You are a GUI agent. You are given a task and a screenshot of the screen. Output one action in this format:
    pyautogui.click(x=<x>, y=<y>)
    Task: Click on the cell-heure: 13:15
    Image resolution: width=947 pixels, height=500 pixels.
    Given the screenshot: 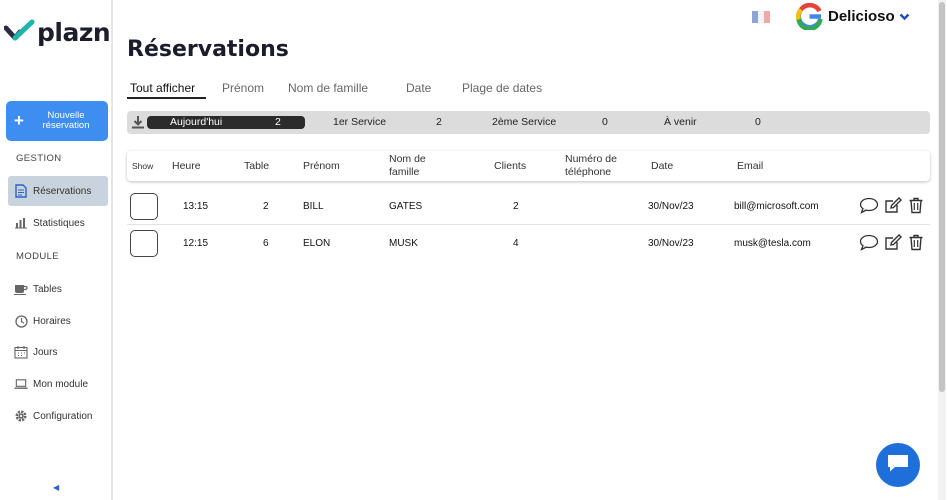 What is the action you would take?
    pyautogui.click(x=196, y=206)
    